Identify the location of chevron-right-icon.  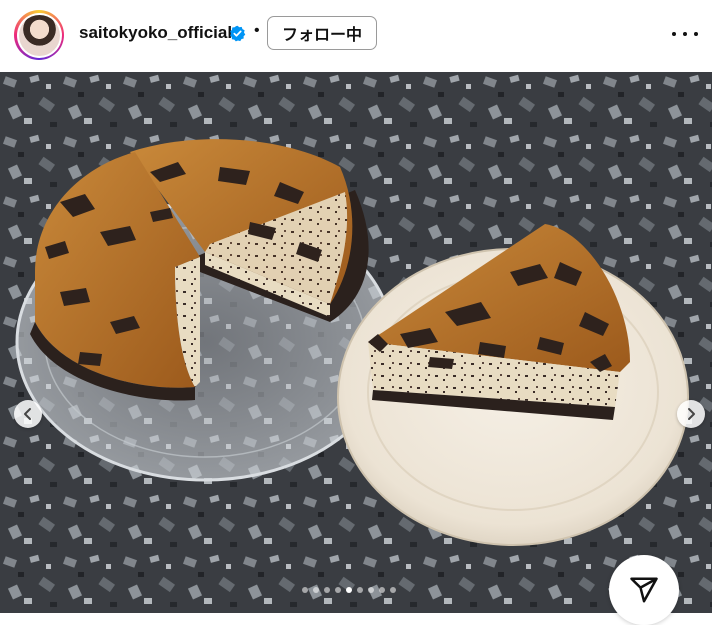
(691, 414).